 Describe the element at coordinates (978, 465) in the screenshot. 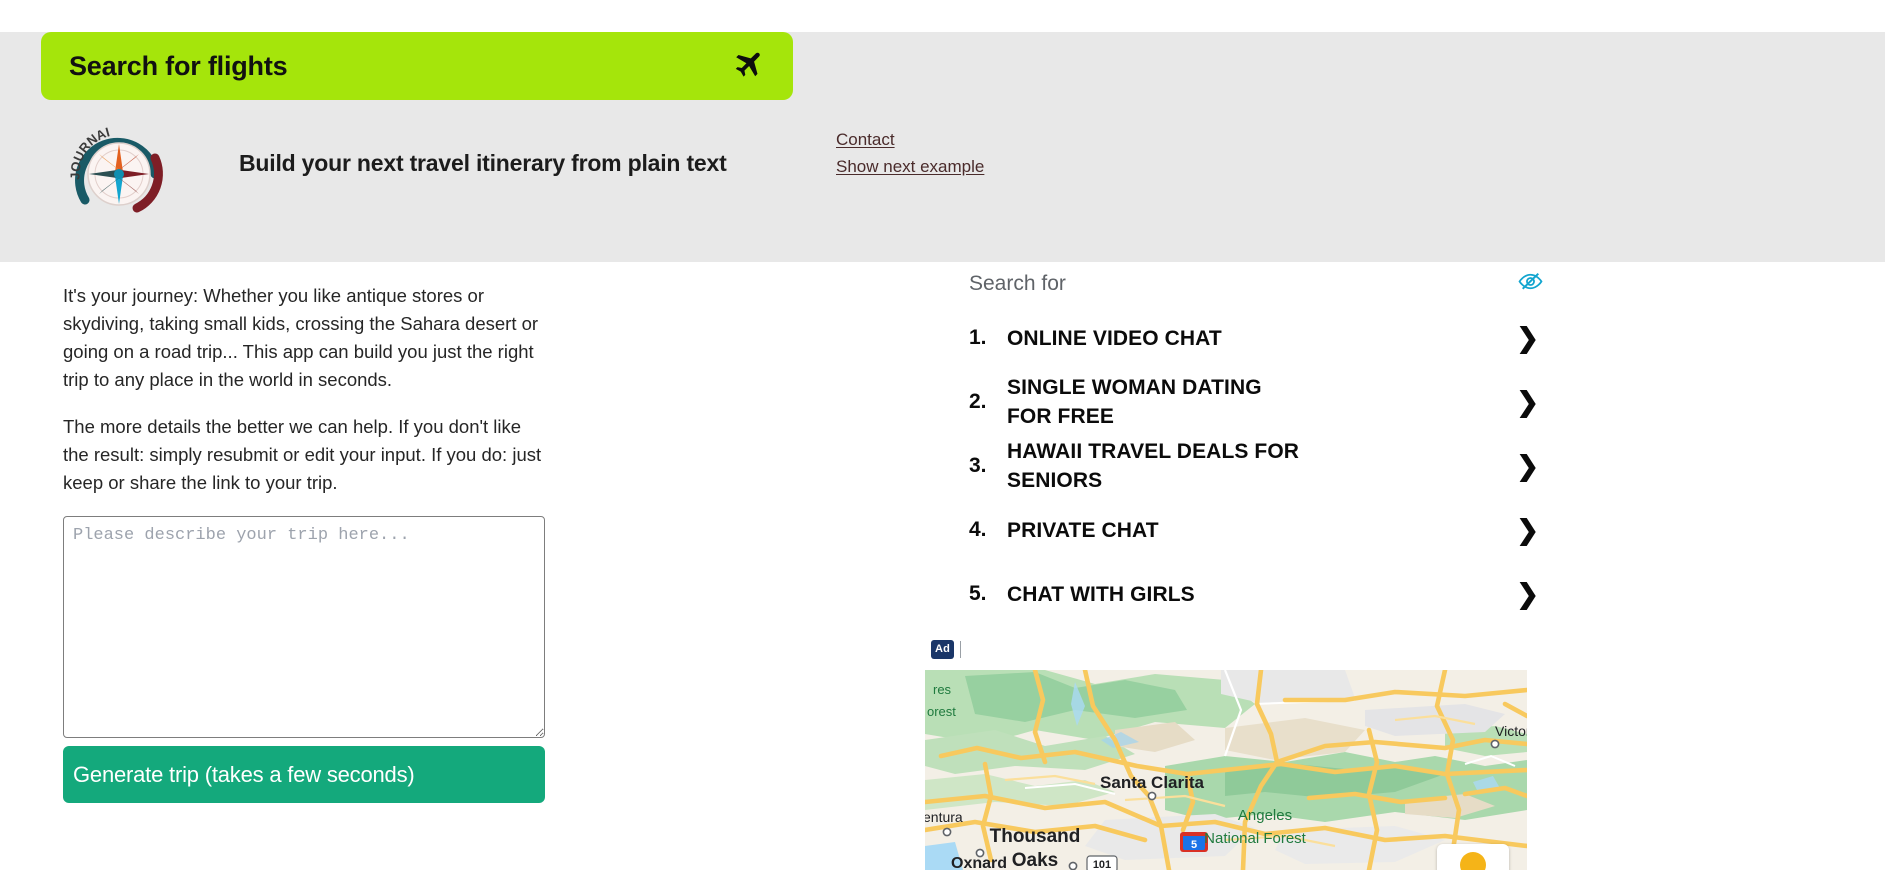

I see `ad-item-number: 3.` at that location.